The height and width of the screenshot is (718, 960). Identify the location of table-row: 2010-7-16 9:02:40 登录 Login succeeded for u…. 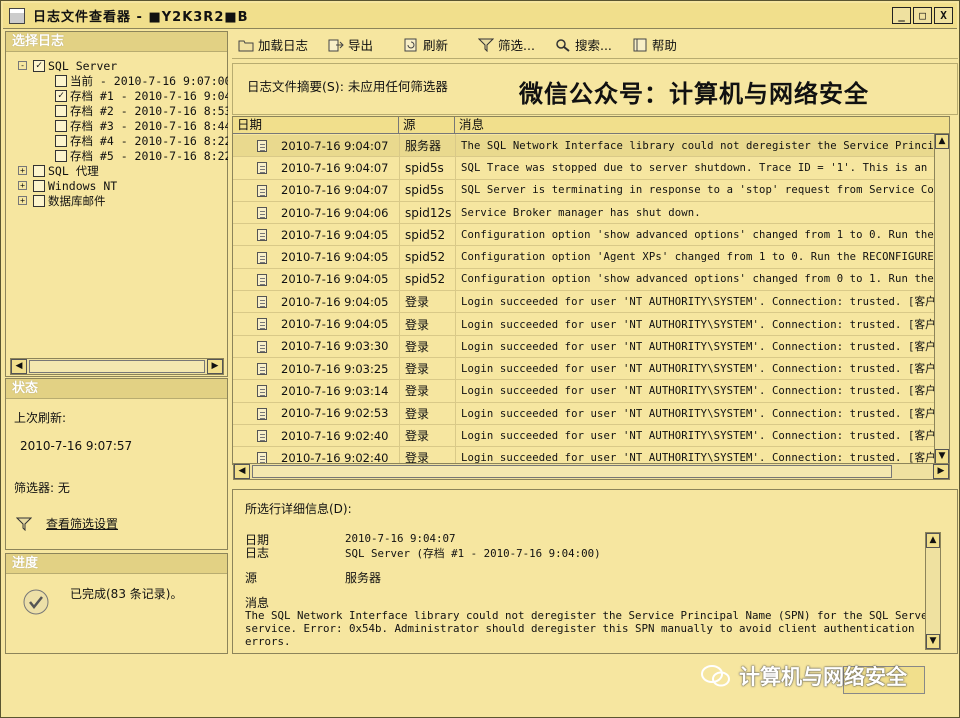
(591, 436).